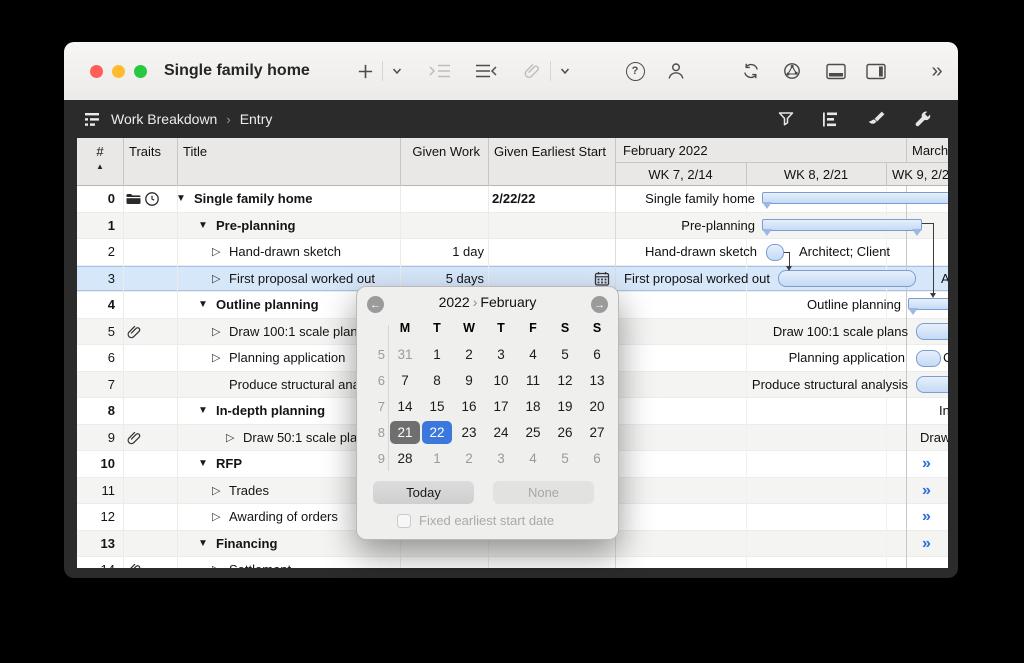 This screenshot has width=1024, height=663. I want to click on column-header-traits: Traits, so click(145, 151).